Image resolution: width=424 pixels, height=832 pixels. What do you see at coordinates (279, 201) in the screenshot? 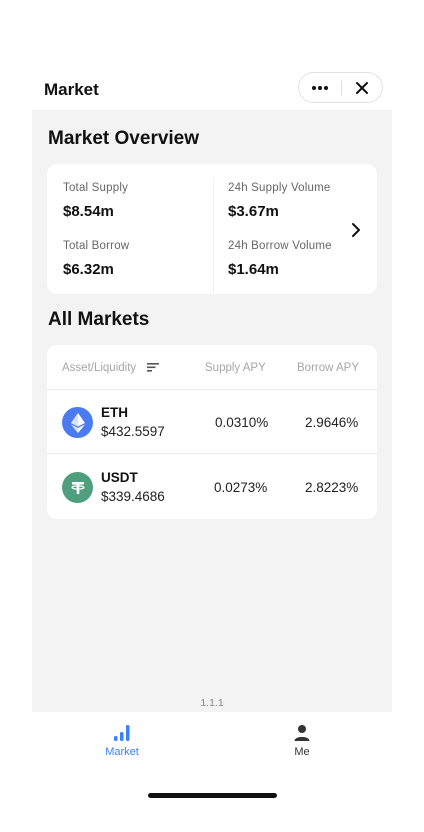
I see `supply-volume: 24h Supply Volume $3.67m` at bounding box center [279, 201].